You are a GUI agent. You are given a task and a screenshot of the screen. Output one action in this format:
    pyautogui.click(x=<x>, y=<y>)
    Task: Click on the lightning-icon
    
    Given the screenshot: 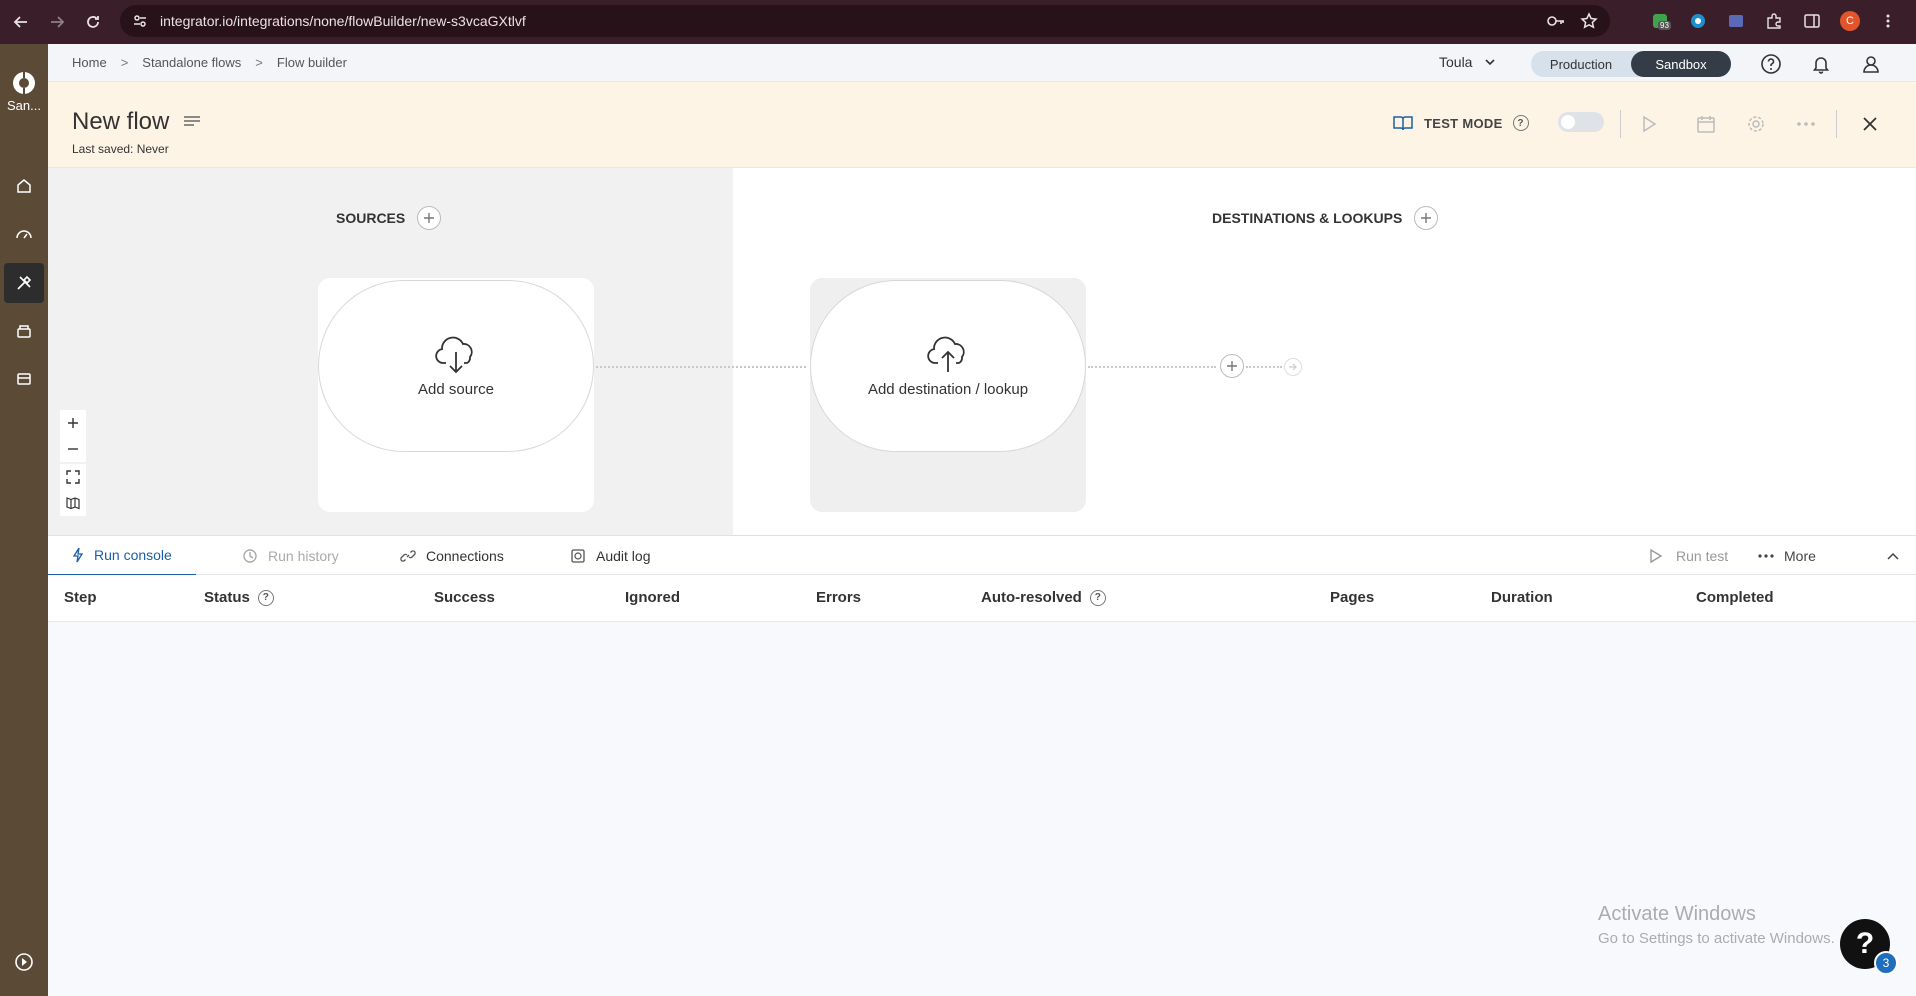 What is the action you would take?
    pyautogui.click(x=78, y=555)
    